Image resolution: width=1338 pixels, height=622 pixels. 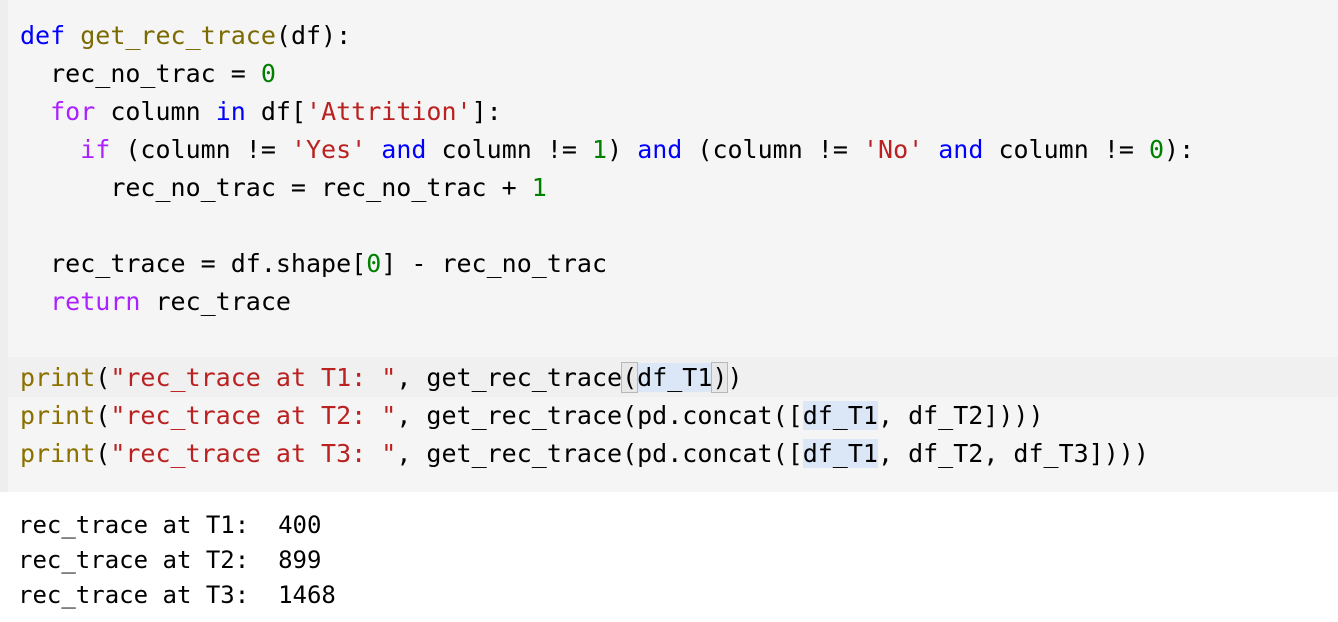 I want to click on string-literal: 'Yes', so click(x=328, y=149).